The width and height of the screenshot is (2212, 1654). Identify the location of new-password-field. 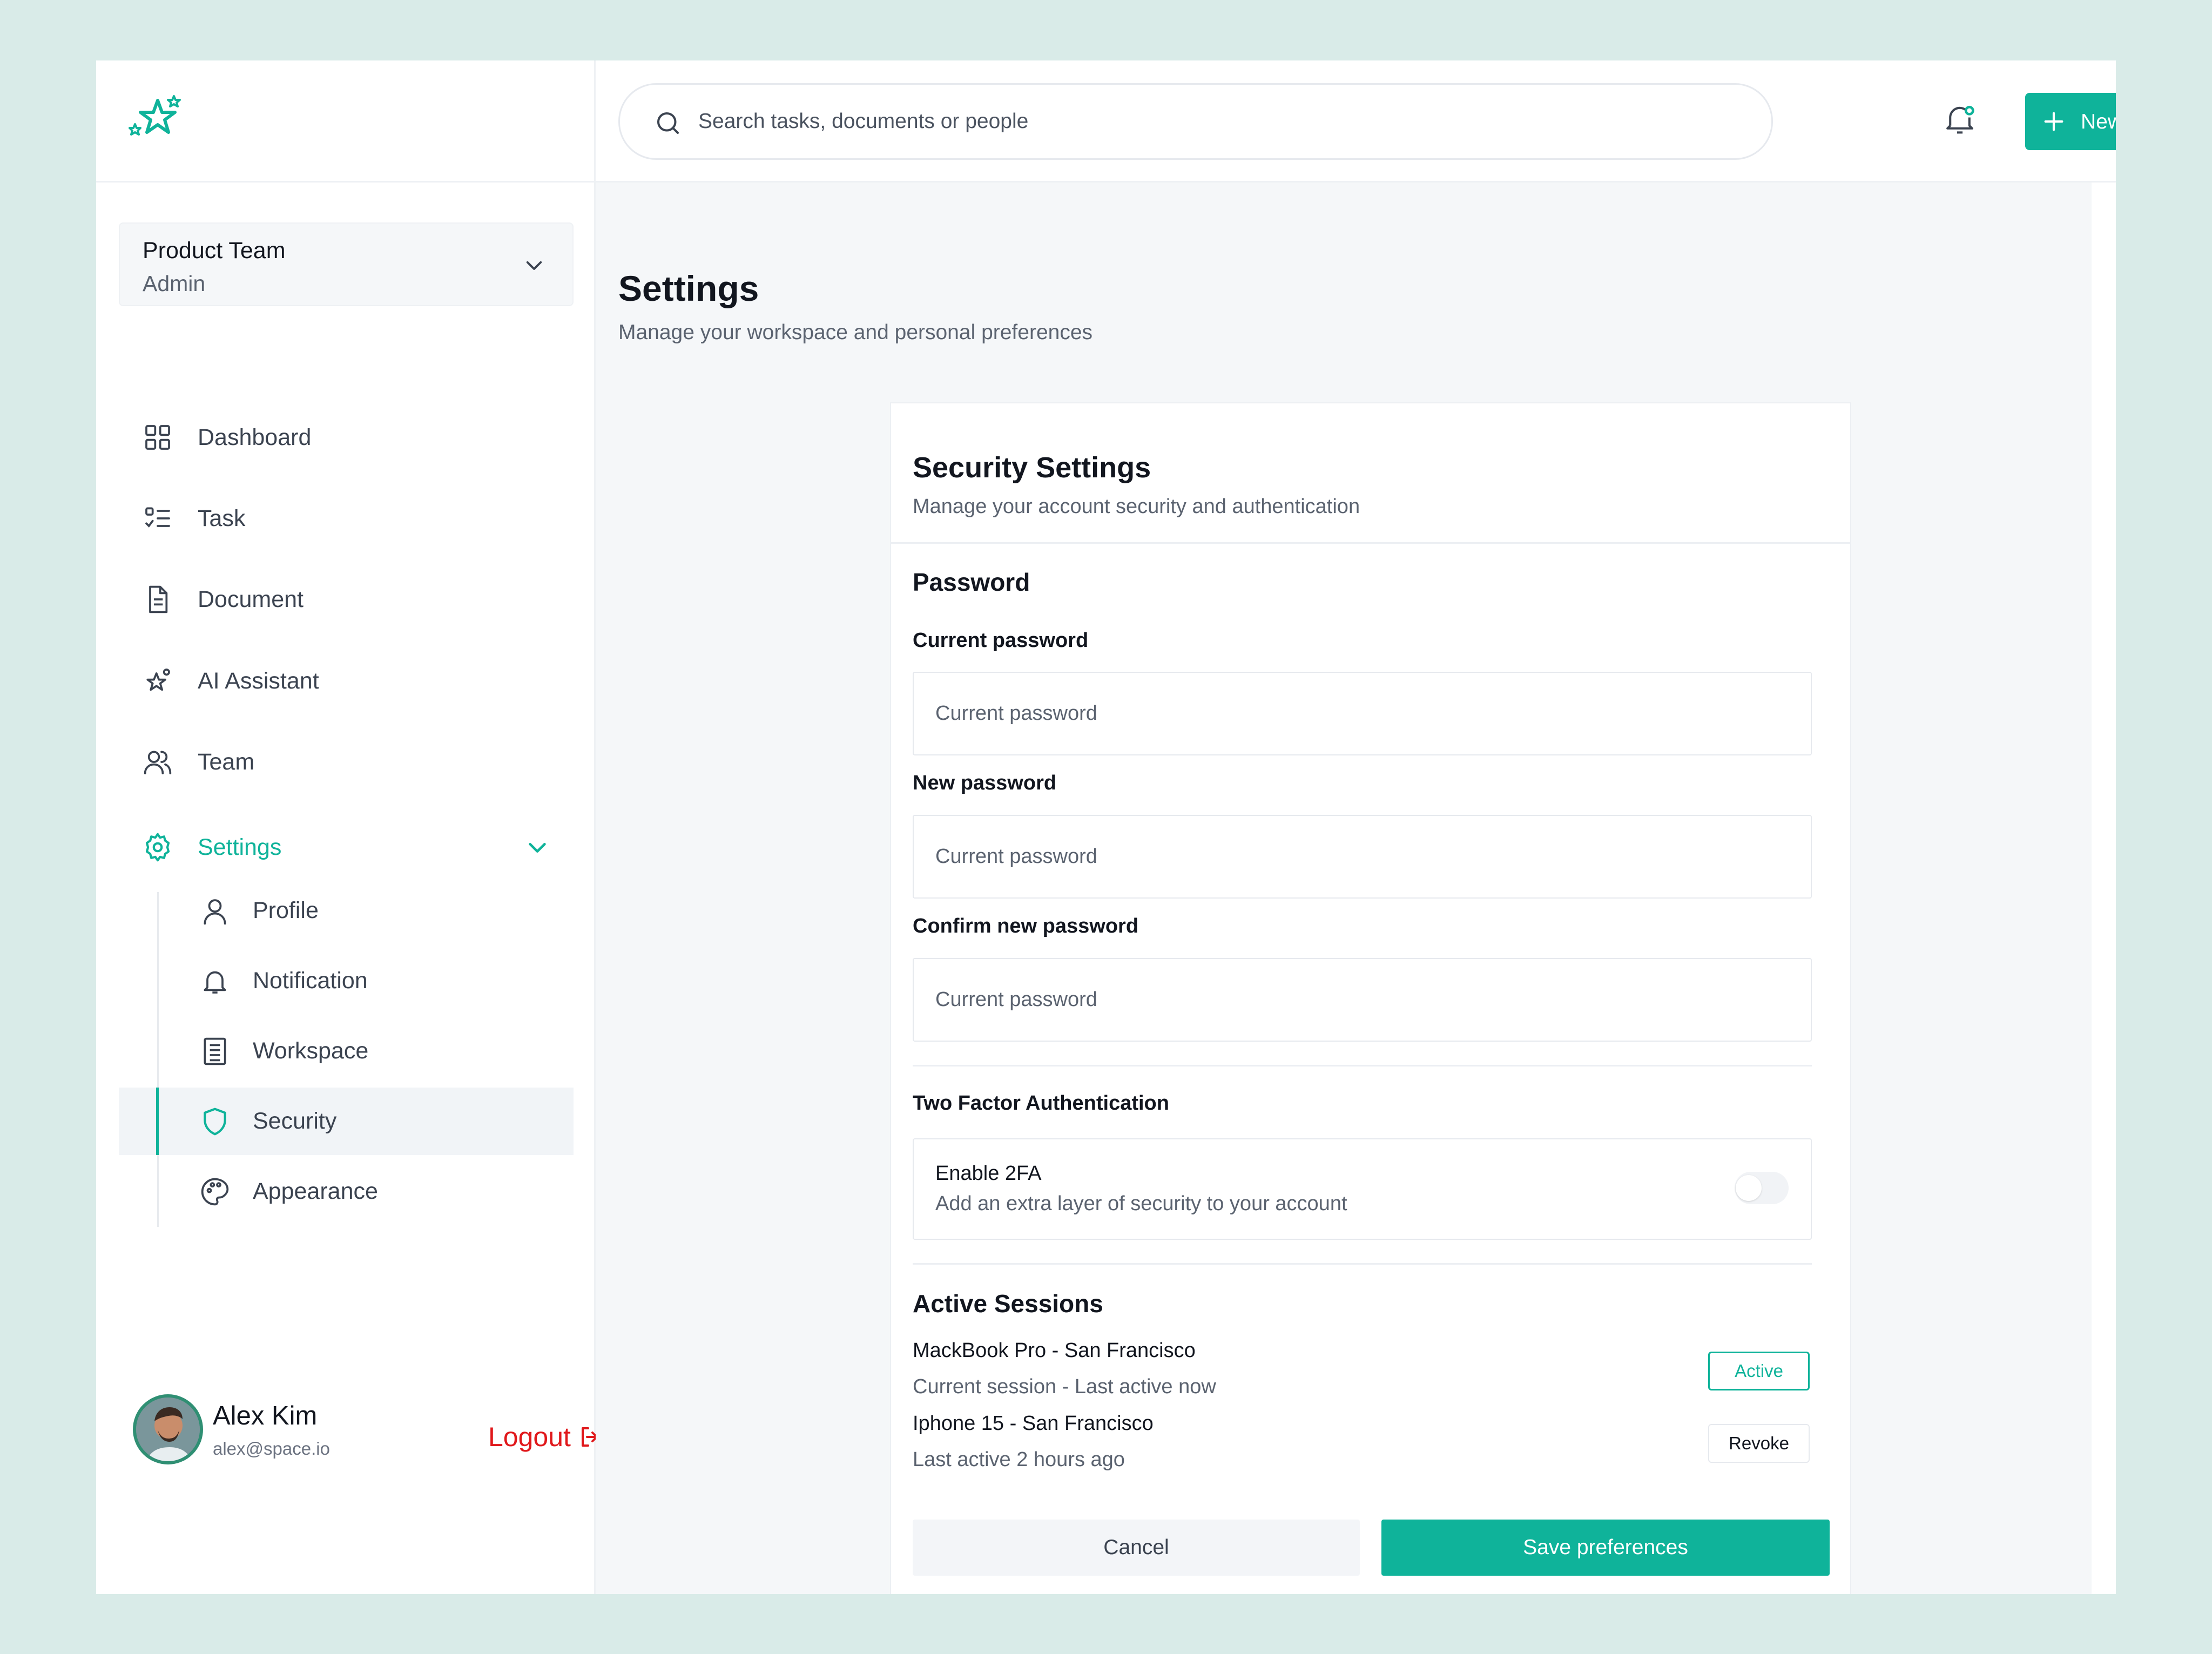
(1362, 857).